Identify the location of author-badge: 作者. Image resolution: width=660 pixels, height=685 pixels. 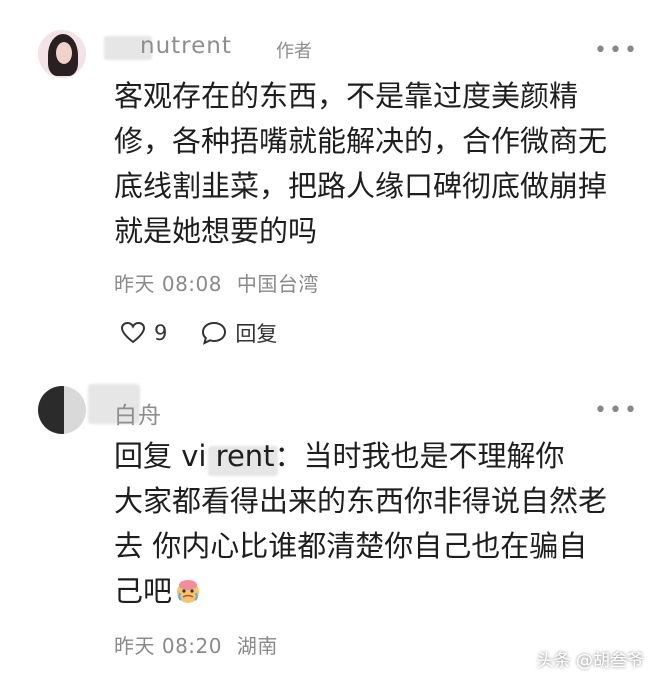
(294, 51).